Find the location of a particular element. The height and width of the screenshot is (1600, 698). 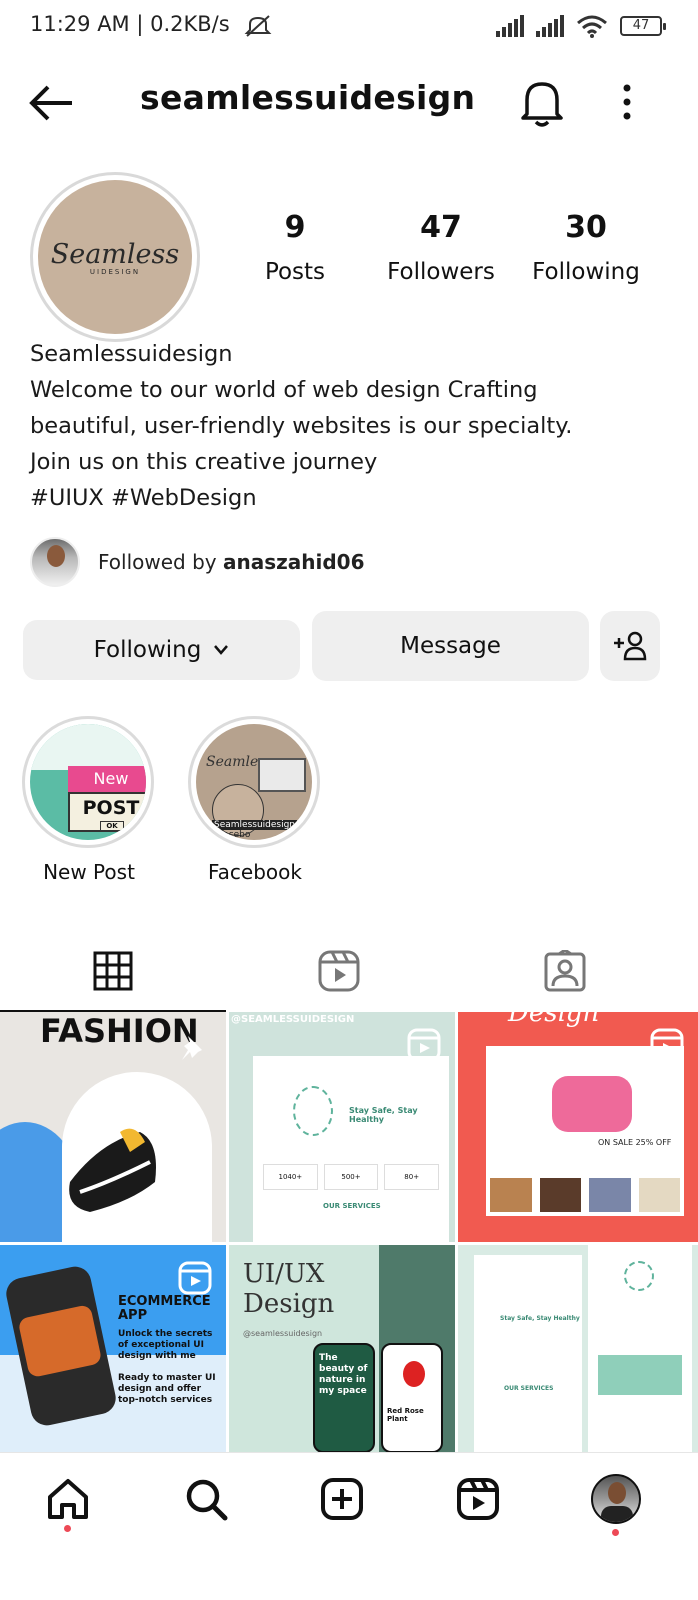

nav-home is located at coordinates (68, 1499).